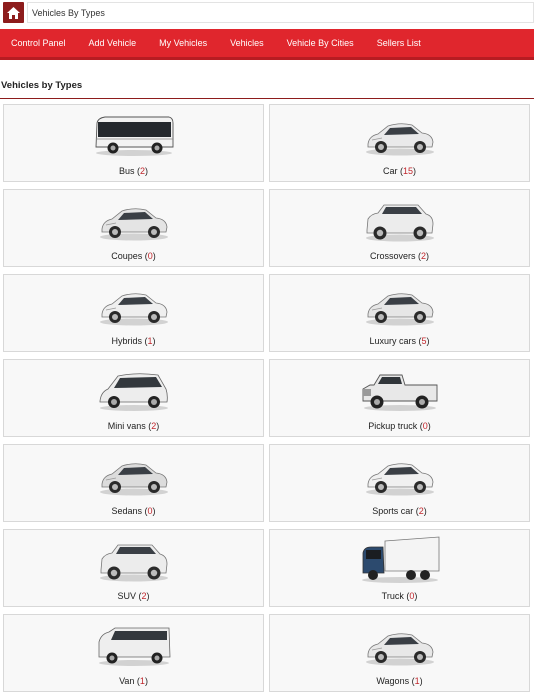  I want to click on nav-add-vehicle: Add Vehicle, so click(113, 43).